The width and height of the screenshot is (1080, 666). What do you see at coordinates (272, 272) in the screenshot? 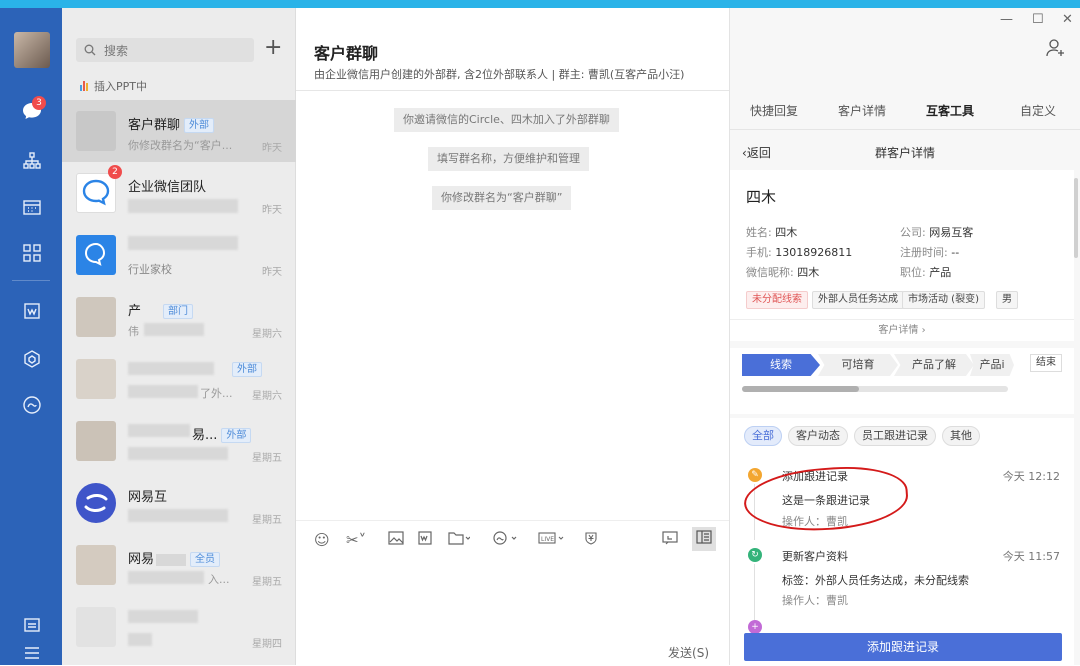
I see `conversation-time: 昨天` at bounding box center [272, 272].